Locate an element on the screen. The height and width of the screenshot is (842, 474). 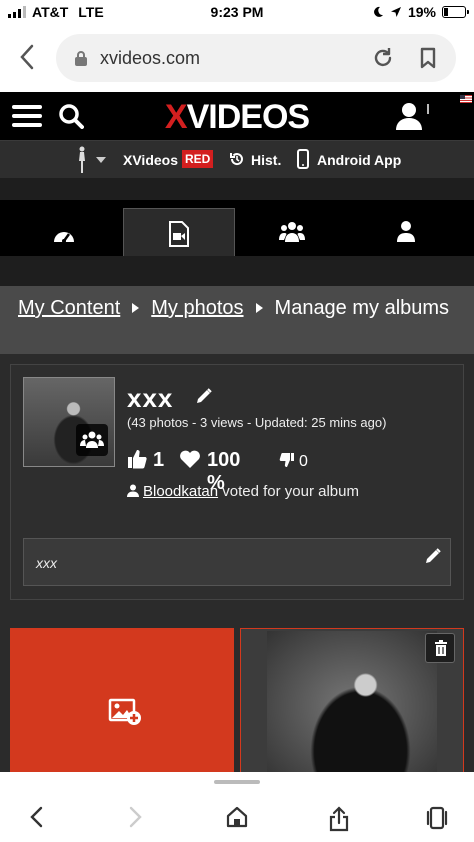
delete-button is located at coordinates (440, 648).